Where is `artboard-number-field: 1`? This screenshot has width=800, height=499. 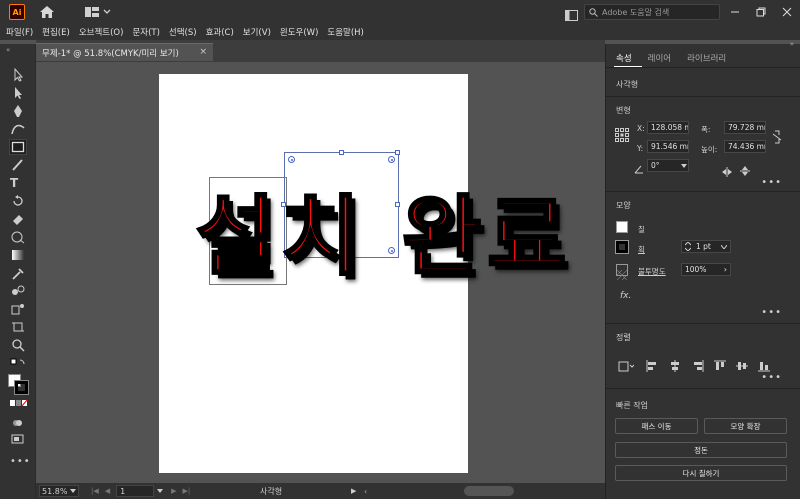
artboard-number-field: 1 is located at coordinates (135, 491).